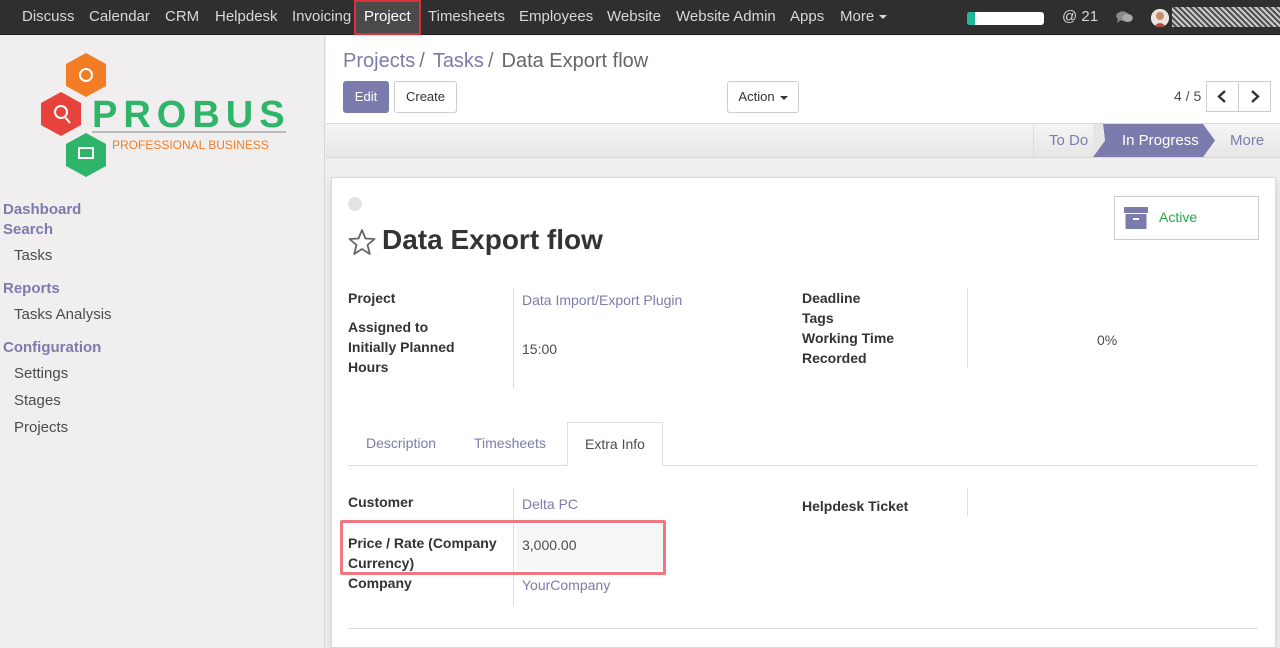 The width and height of the screenshot is (1280, 648). I want to click on mentions-counter: @ 21, so click(1080, 17).